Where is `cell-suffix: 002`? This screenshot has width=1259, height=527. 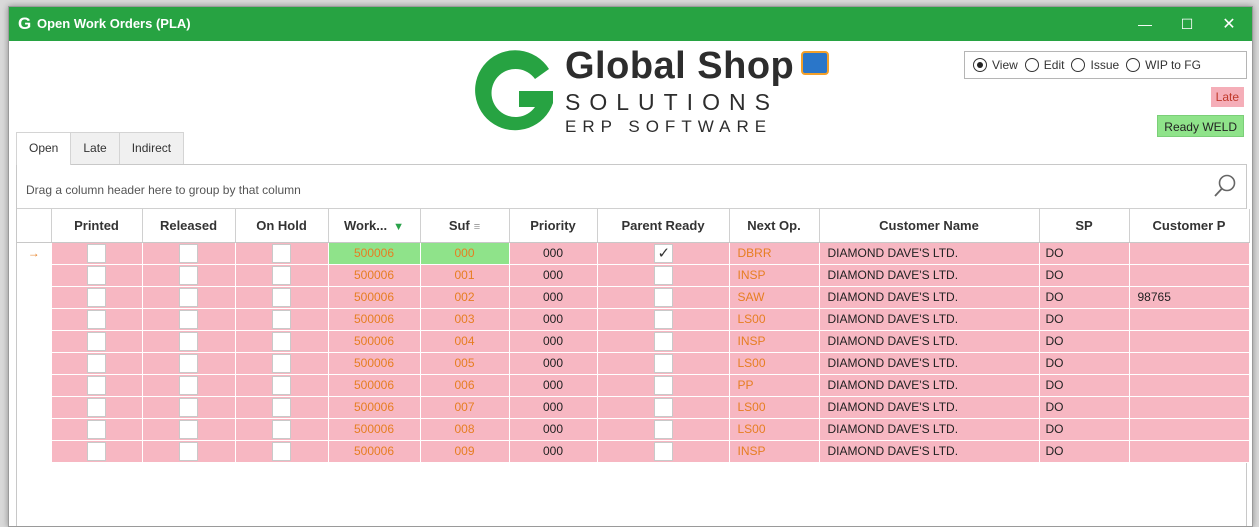 cell-suffix: 002 is located at coordinates (465, 297).